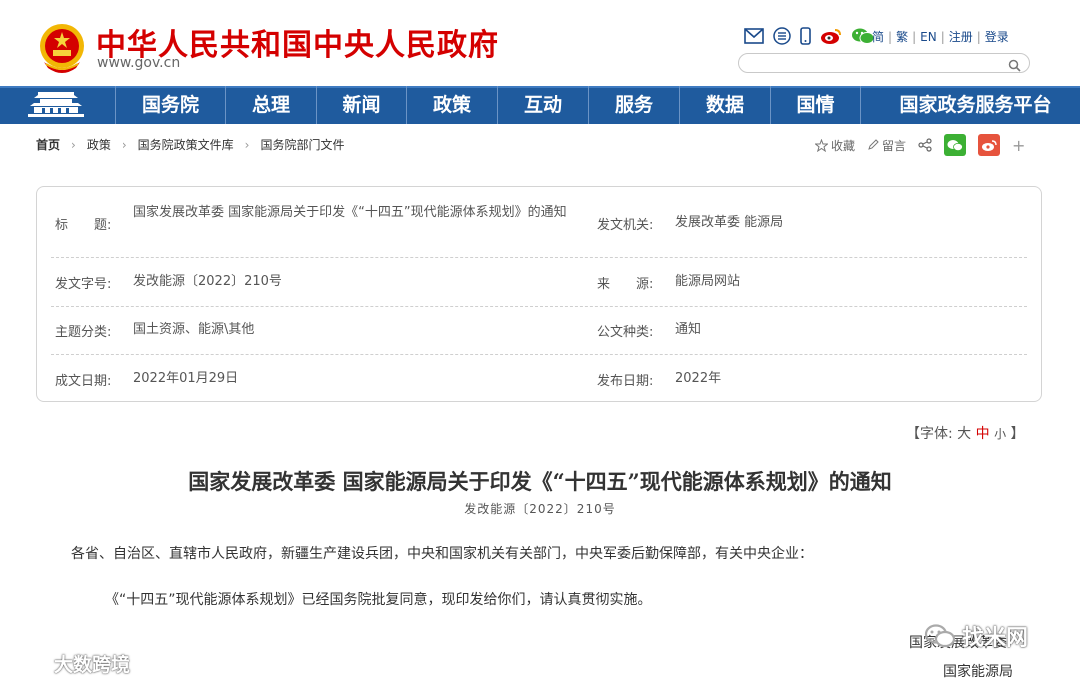 The height and width of the screenshot is (684, 1080). Describe the element at coordinates (698, 378) in the screenshot. I see `published-date-value: 2022年` at that location.